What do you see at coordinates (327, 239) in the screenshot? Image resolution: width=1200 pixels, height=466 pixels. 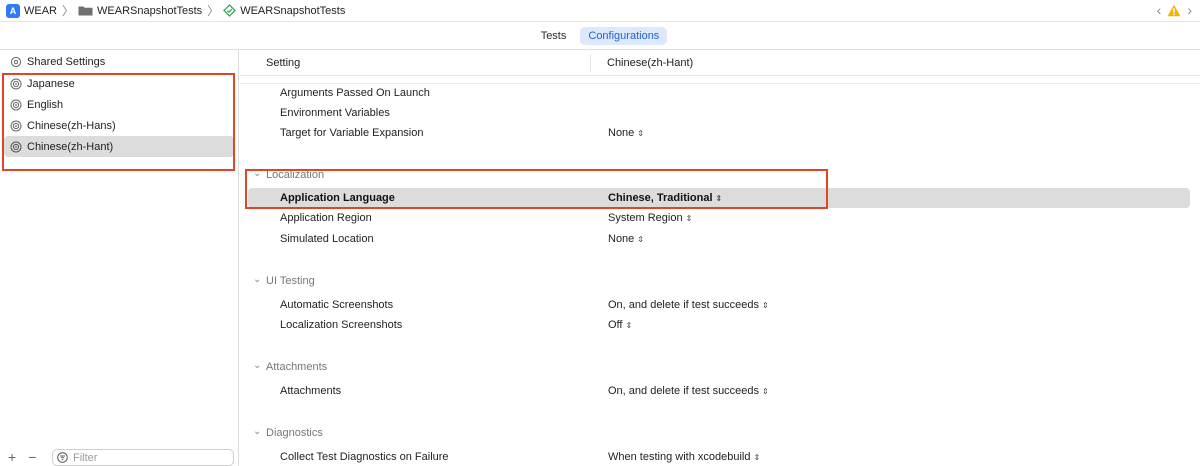 I see `setting-name: Simulated Location` at bounding box center [327, 239].